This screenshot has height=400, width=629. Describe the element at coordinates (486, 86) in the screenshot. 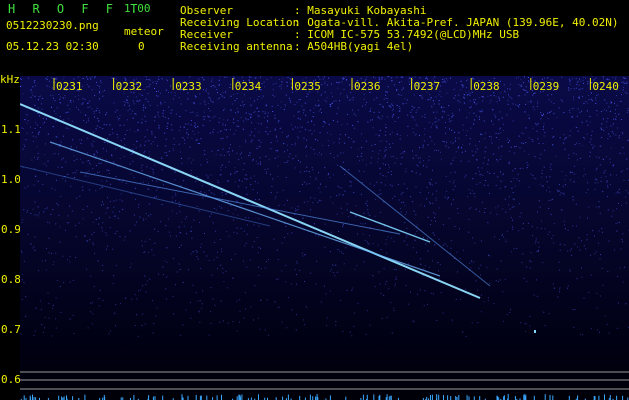

I see `x-tick-label: 0238` at that location.